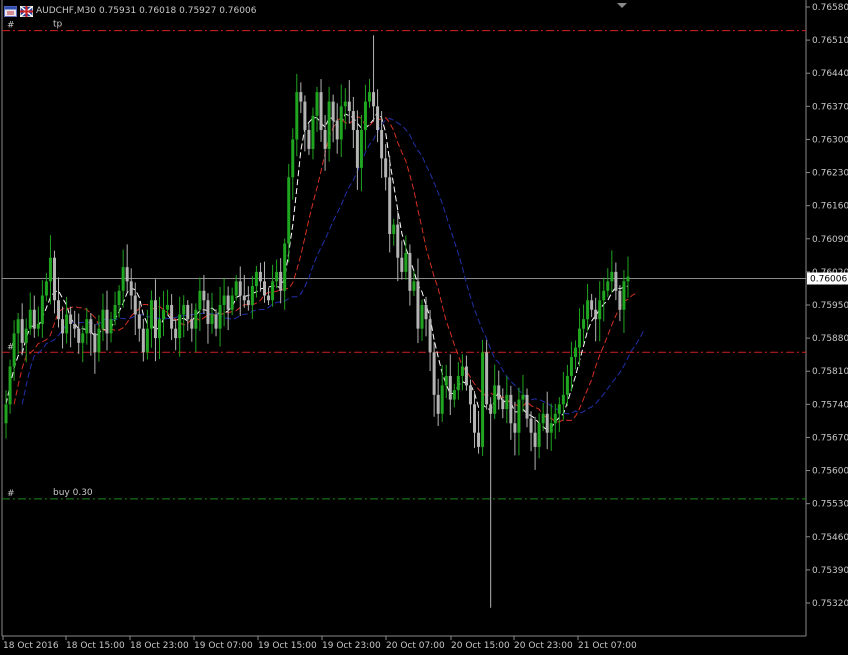  I want to click on price-tick-label: 0.76230, so click(830, 174).